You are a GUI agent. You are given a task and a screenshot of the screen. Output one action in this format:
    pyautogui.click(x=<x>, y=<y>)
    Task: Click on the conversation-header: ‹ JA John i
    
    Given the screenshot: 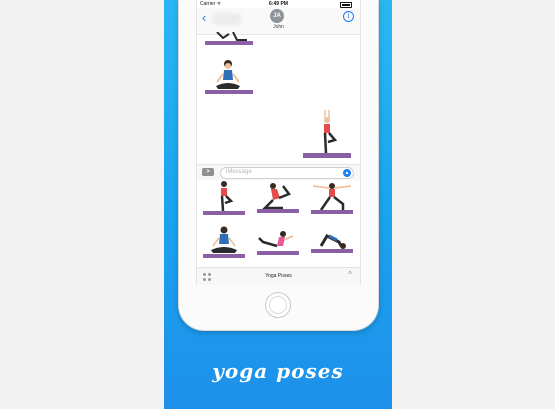 What is the action you would take?
    pyautogui.click(x=278, y=21)
    